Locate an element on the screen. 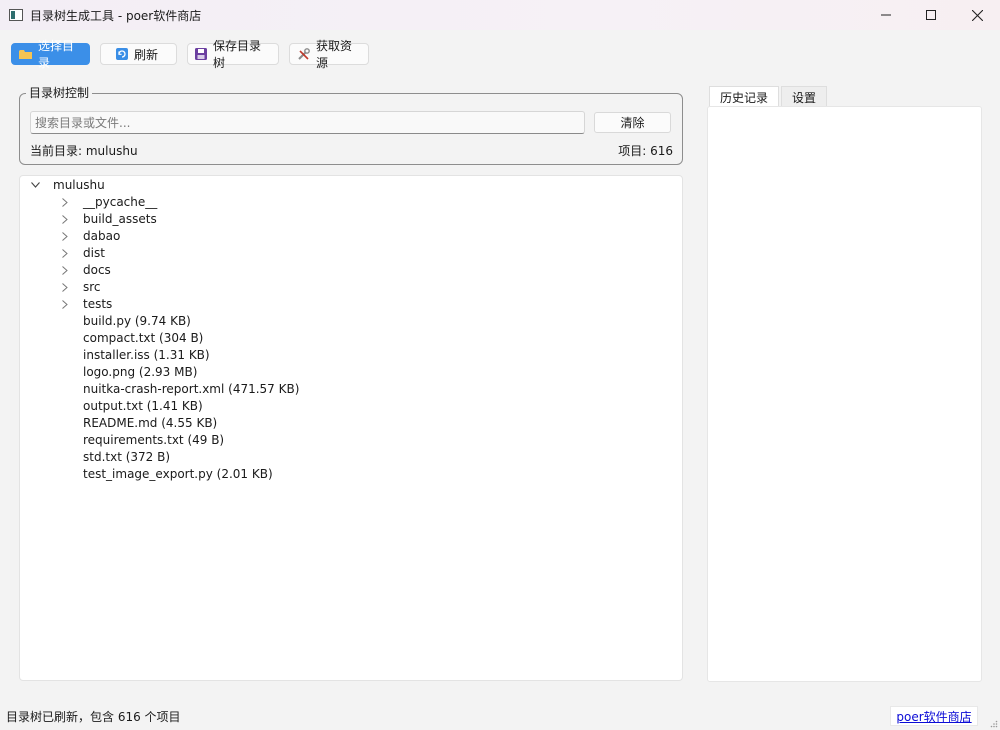 The height and width of the screenshot is (730, 1000). tab-settings: 设置 is located at coordinates (804, 96).